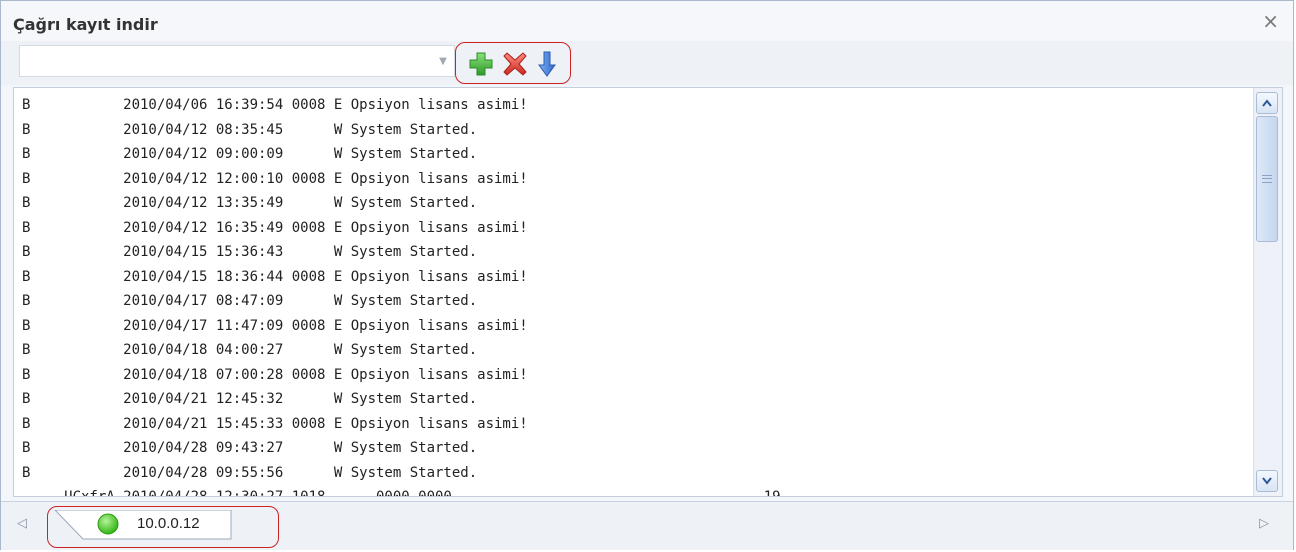  I want to click on scroll-down-button, so click(1267, 481).